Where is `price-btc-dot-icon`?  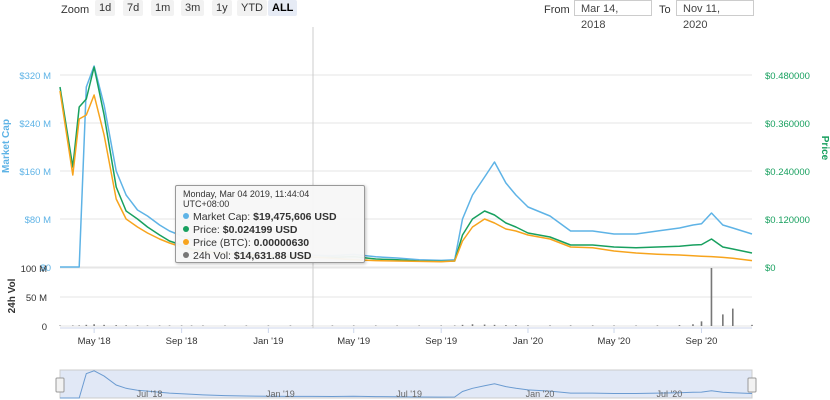
price-btc-dot-icon is located at coordinates (186, 242).